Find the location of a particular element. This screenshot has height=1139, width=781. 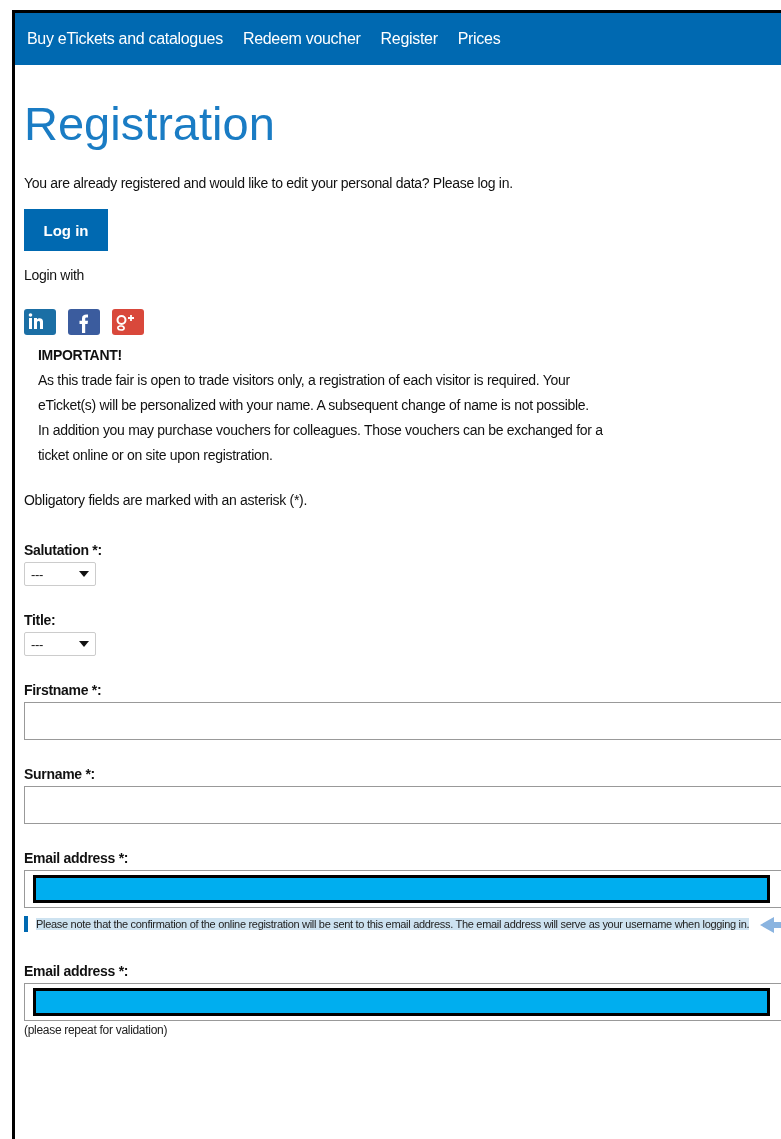

notice-text: In addition you may purchase vouchers for colleagues. Those vouchers can be exchanged for a ticket online or on site upon registration. is located at coordinates (321, 443).